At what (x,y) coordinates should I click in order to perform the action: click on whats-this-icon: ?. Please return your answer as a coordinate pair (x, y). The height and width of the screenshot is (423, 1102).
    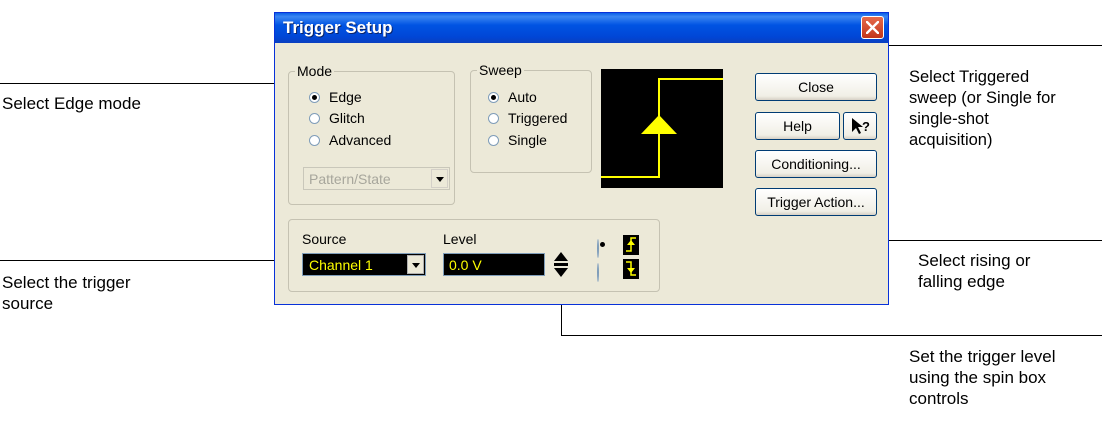
    Looking at the image, I should click on (861, 126).